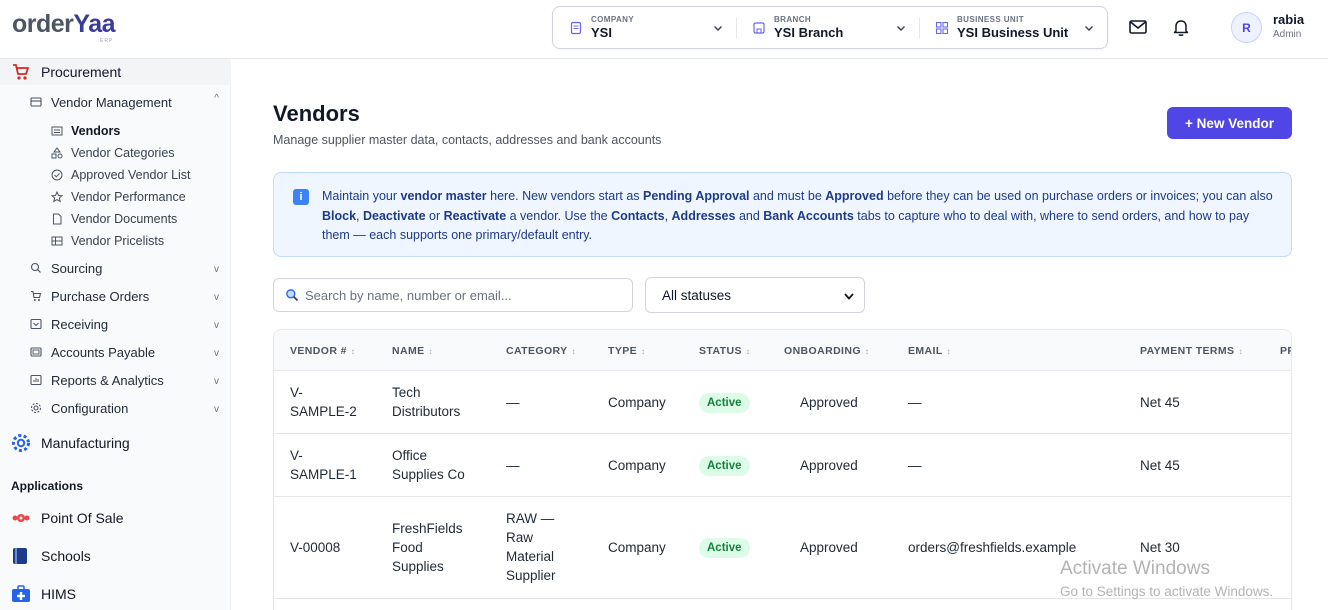 The image size is (1328, 610). I want to click on sidebar-item-label: Approved Vendor List, so click(131, 175).